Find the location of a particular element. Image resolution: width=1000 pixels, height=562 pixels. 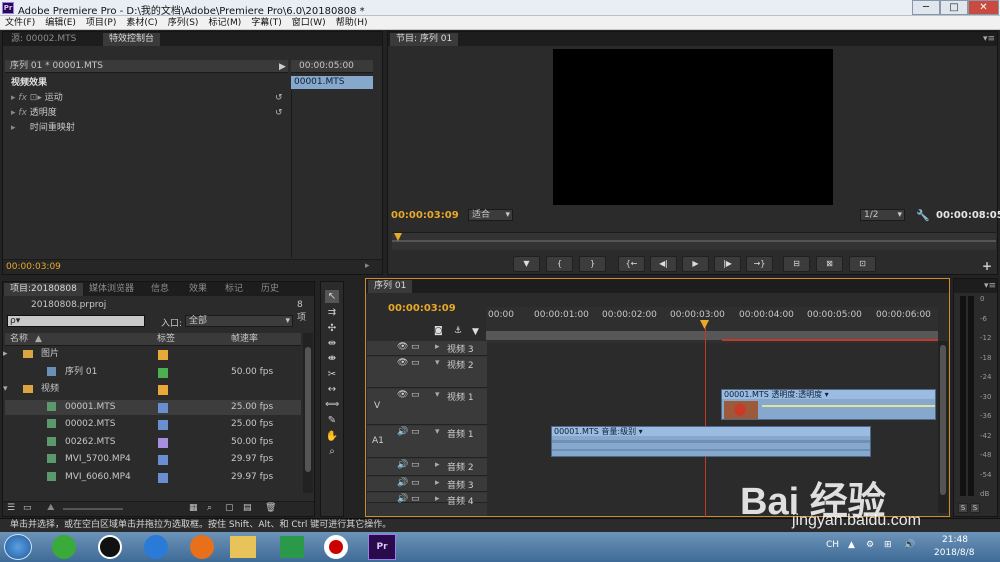

project-scrollbar is located at coordinates (308, 413).